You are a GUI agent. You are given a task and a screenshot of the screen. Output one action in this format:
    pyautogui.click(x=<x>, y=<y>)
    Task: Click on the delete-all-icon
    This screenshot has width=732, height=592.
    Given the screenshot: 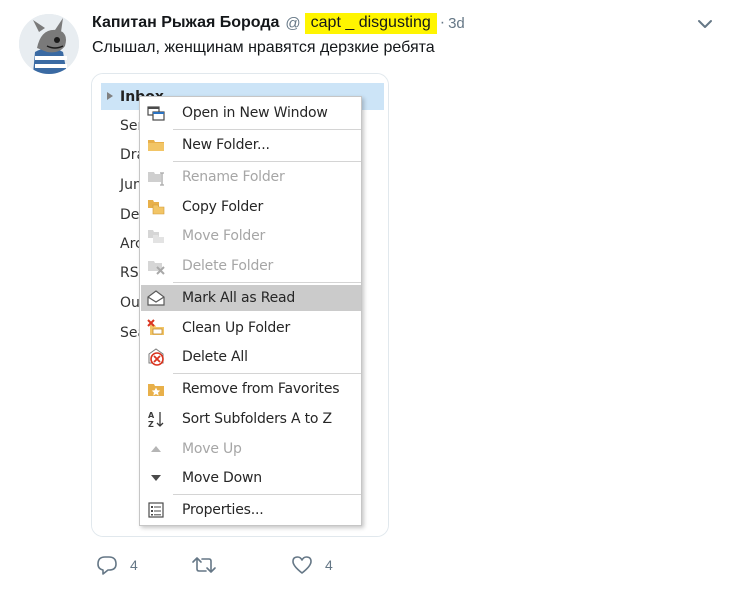 What is the action you would take?
    pyautogui.click(x=156, y=357)
    